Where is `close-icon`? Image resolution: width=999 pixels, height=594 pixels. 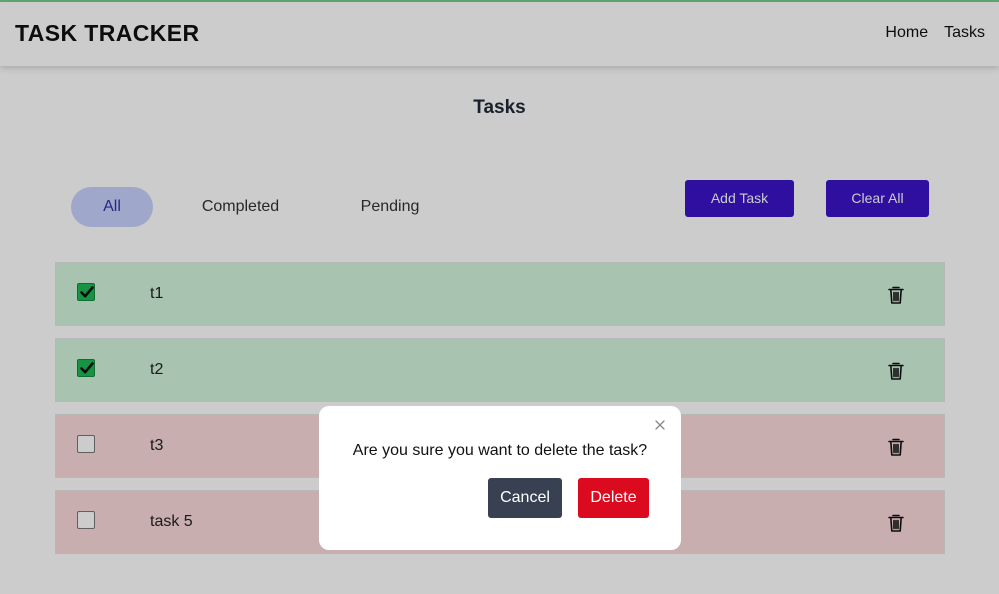 close-icon is located at coordinates (660, 425).